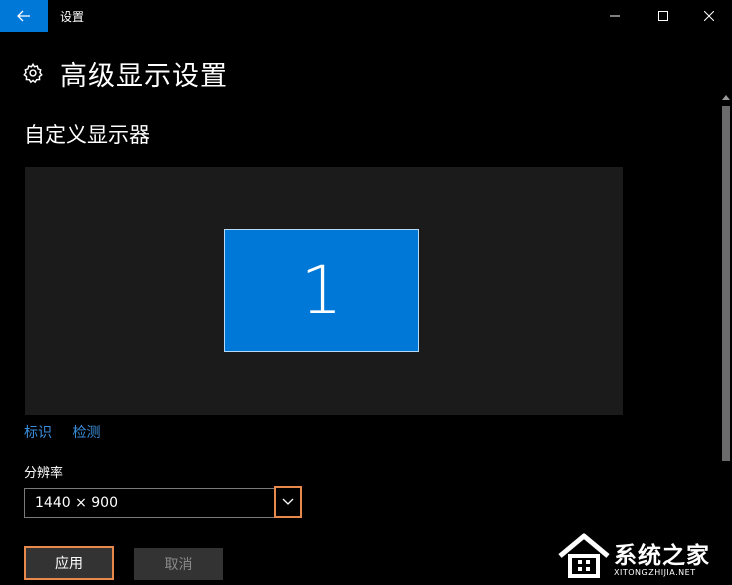  What do you see at coordinates (178, 564) in the screenshot?
I see `cancel-button: 取消` at bounding box center [178, 564].